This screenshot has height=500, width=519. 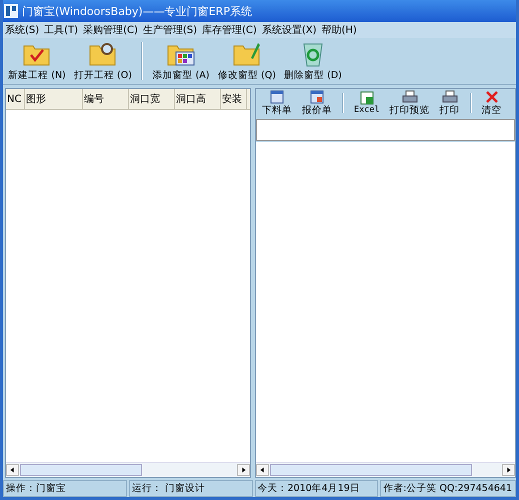 I want to click on menu-item: 工具(T), so click(x=61, y=30).